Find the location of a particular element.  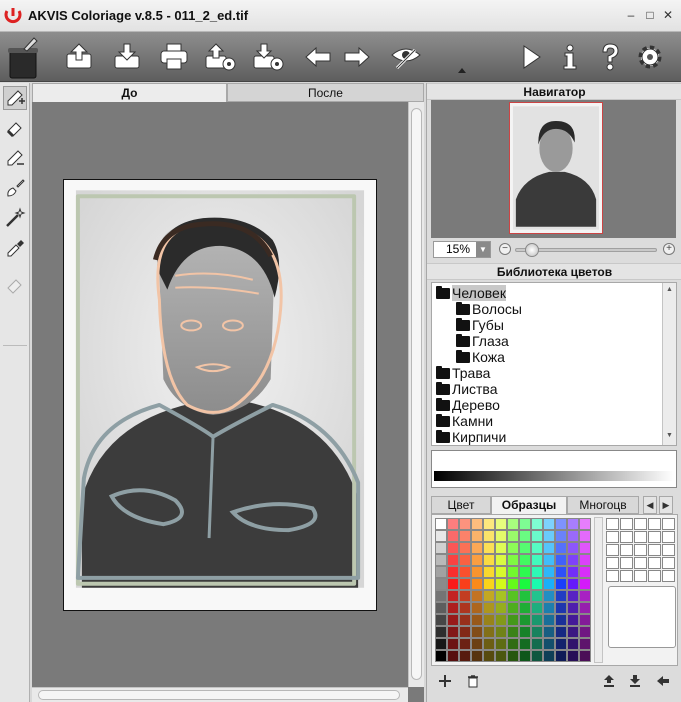

pencil-minus-icon is located at coordinates (15, 158).